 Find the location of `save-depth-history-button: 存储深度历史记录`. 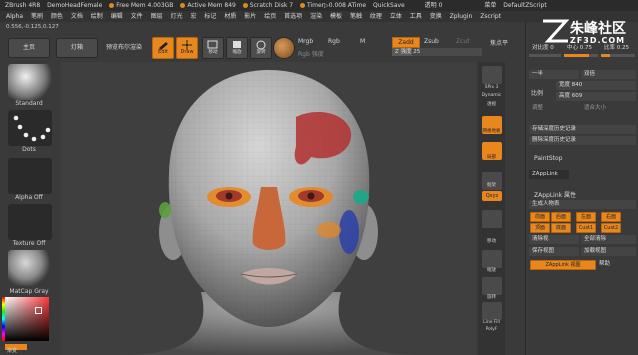

save-depth-history-button: 存储深度历史记录 is located at coordinates (582, 129).